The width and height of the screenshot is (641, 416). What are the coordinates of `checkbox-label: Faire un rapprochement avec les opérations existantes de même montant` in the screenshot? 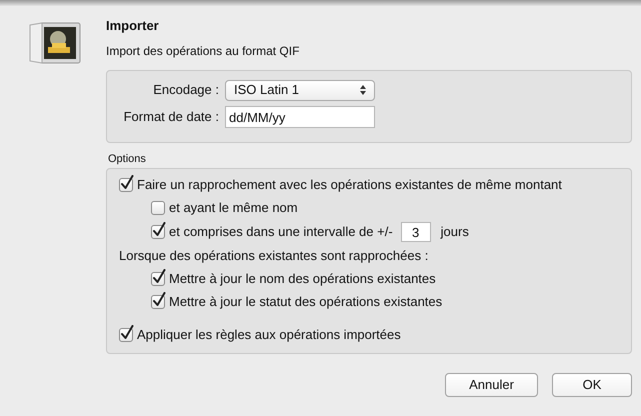 It's located at (349, 185).